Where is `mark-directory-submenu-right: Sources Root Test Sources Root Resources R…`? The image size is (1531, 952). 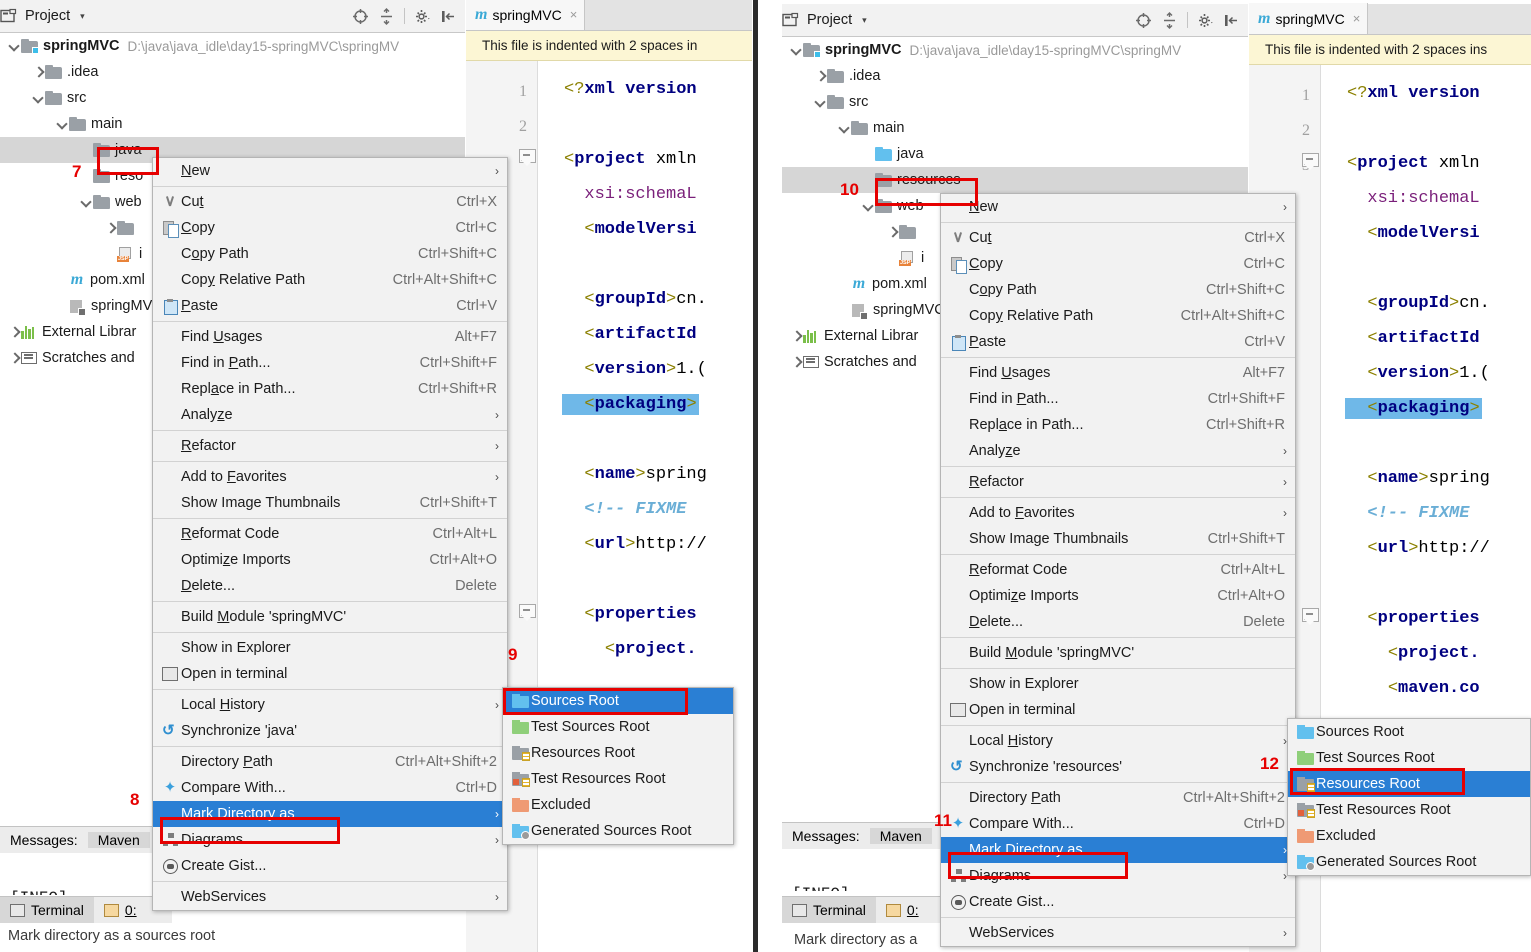 mark-directory-submenu-right: Sources Root Test Sources Root Resources R… is located at coordinates (1409, 797).